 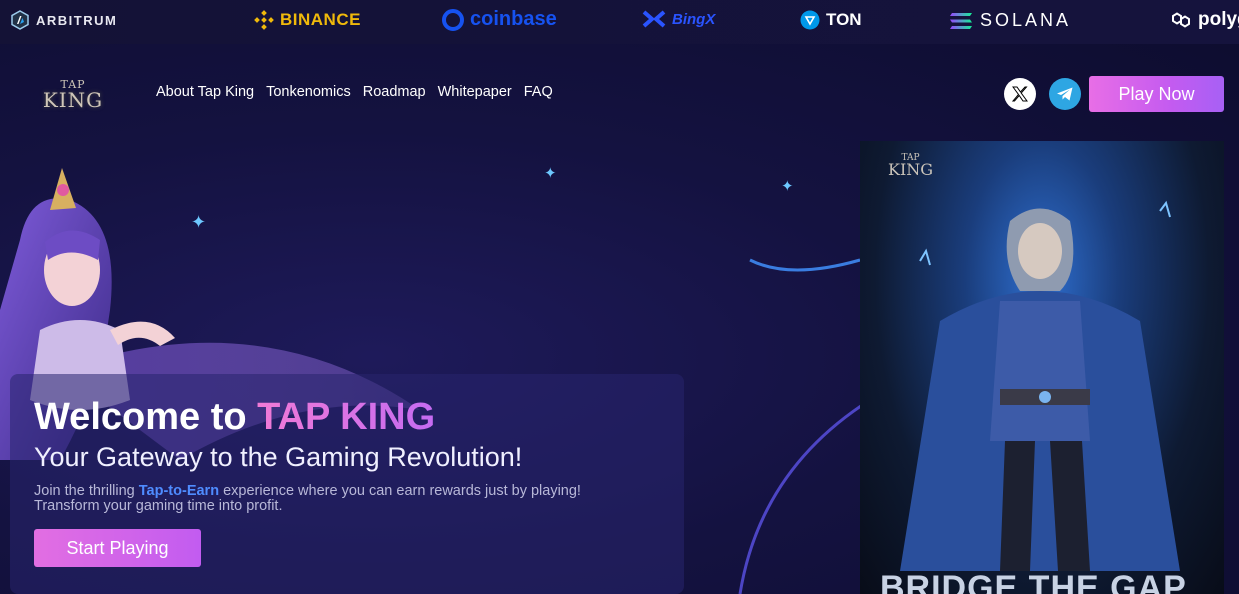 What do you see at coordinates (961, 20) in the screenshot?
I see `solana-icon` at bounding box center [961, 20].